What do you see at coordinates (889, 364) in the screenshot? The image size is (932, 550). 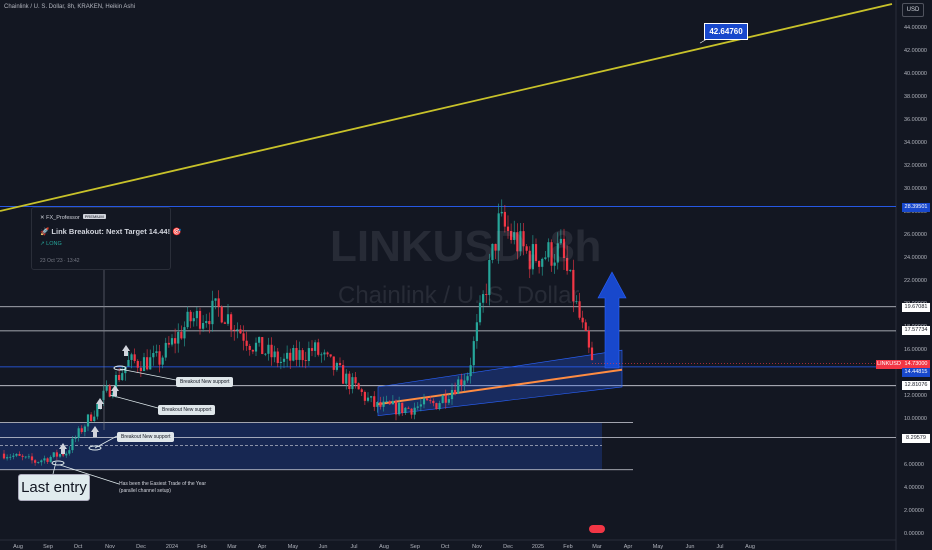 I see `symbol-label: LINKUSD` at bounding box center [889, 364].